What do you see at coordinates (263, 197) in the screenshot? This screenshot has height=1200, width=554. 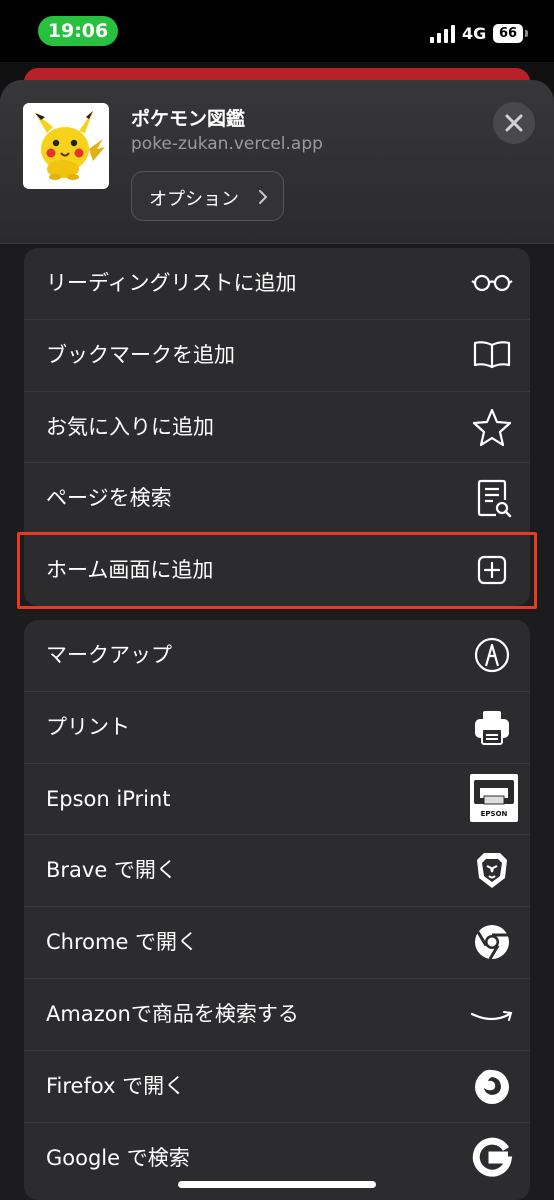 I see `chevron-right-icon` at bounding box center [263, 197].